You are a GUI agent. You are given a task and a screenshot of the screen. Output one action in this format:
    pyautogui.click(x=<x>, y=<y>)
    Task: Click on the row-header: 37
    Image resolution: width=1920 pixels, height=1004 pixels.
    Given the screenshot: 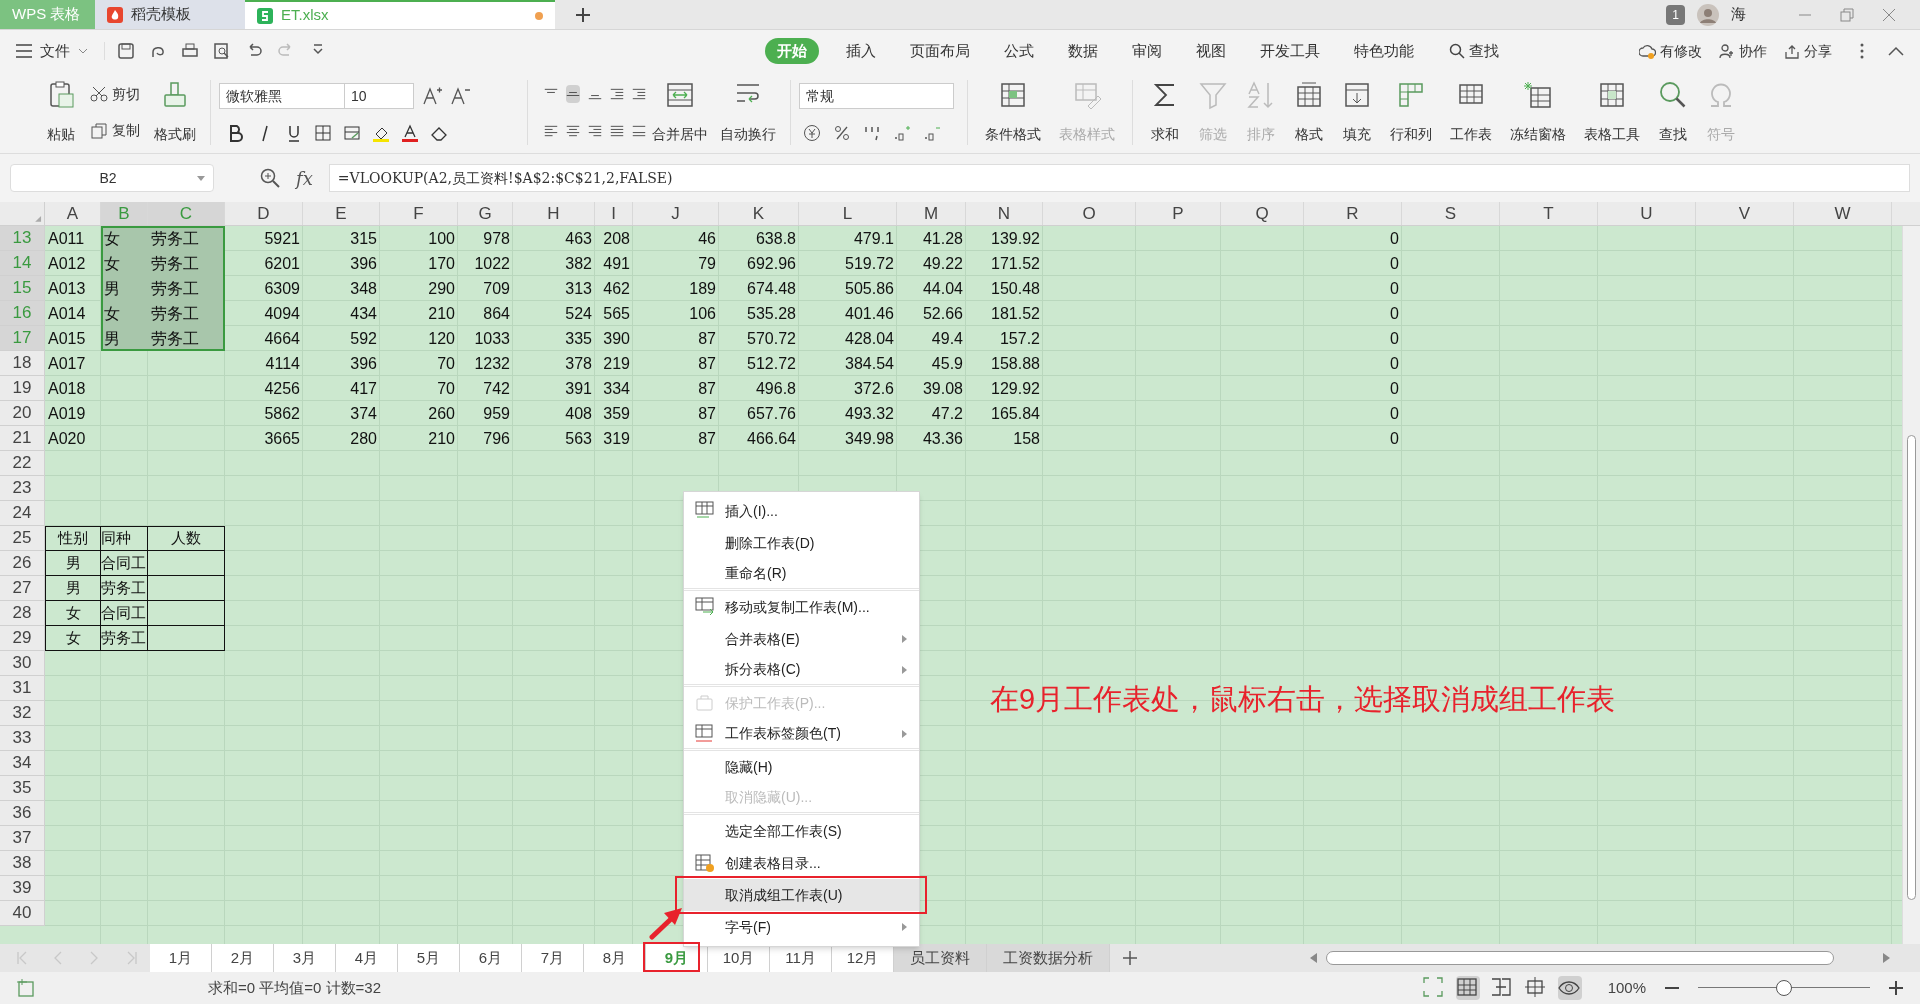 What is the action you would take?
    pyautogui.click(x=22, y=838)
    